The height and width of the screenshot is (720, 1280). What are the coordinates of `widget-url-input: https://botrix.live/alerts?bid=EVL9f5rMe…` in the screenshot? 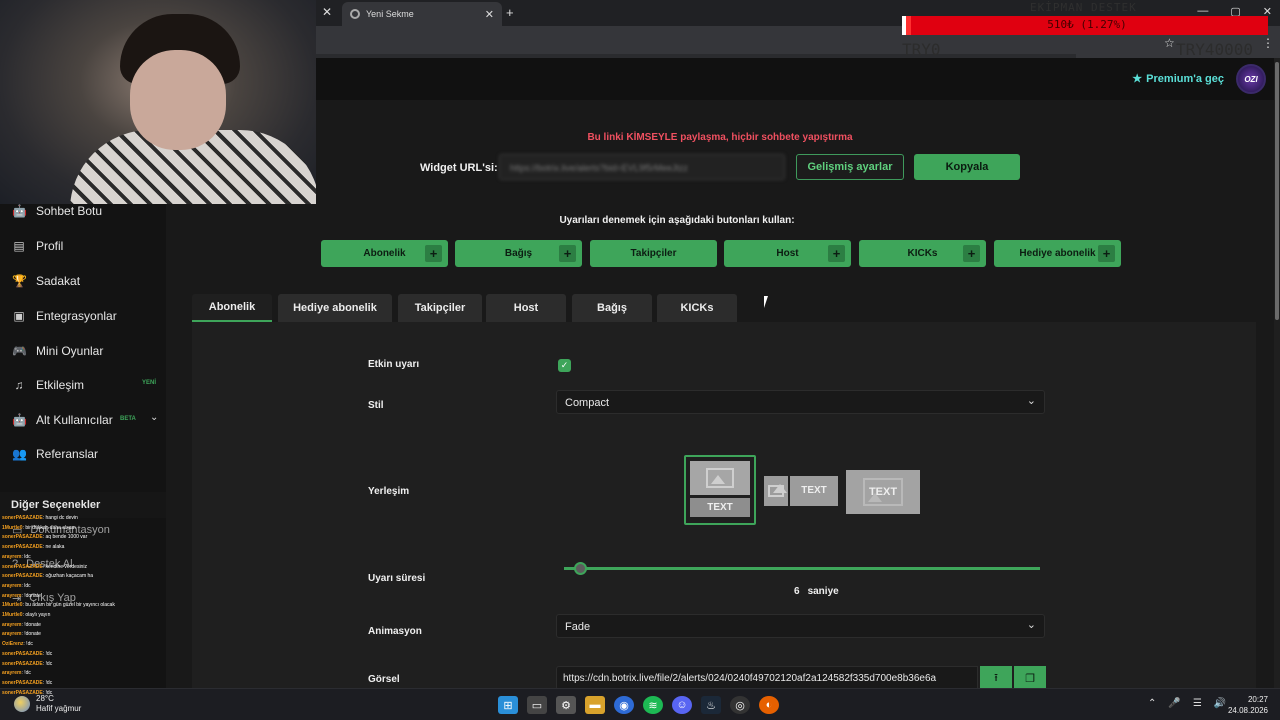 It's located at (642, 167).